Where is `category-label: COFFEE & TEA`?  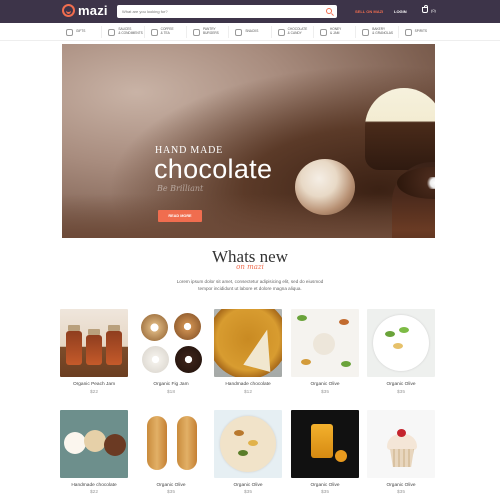 category-label: COFFEE & TEA is located at coordinates (167, 31).